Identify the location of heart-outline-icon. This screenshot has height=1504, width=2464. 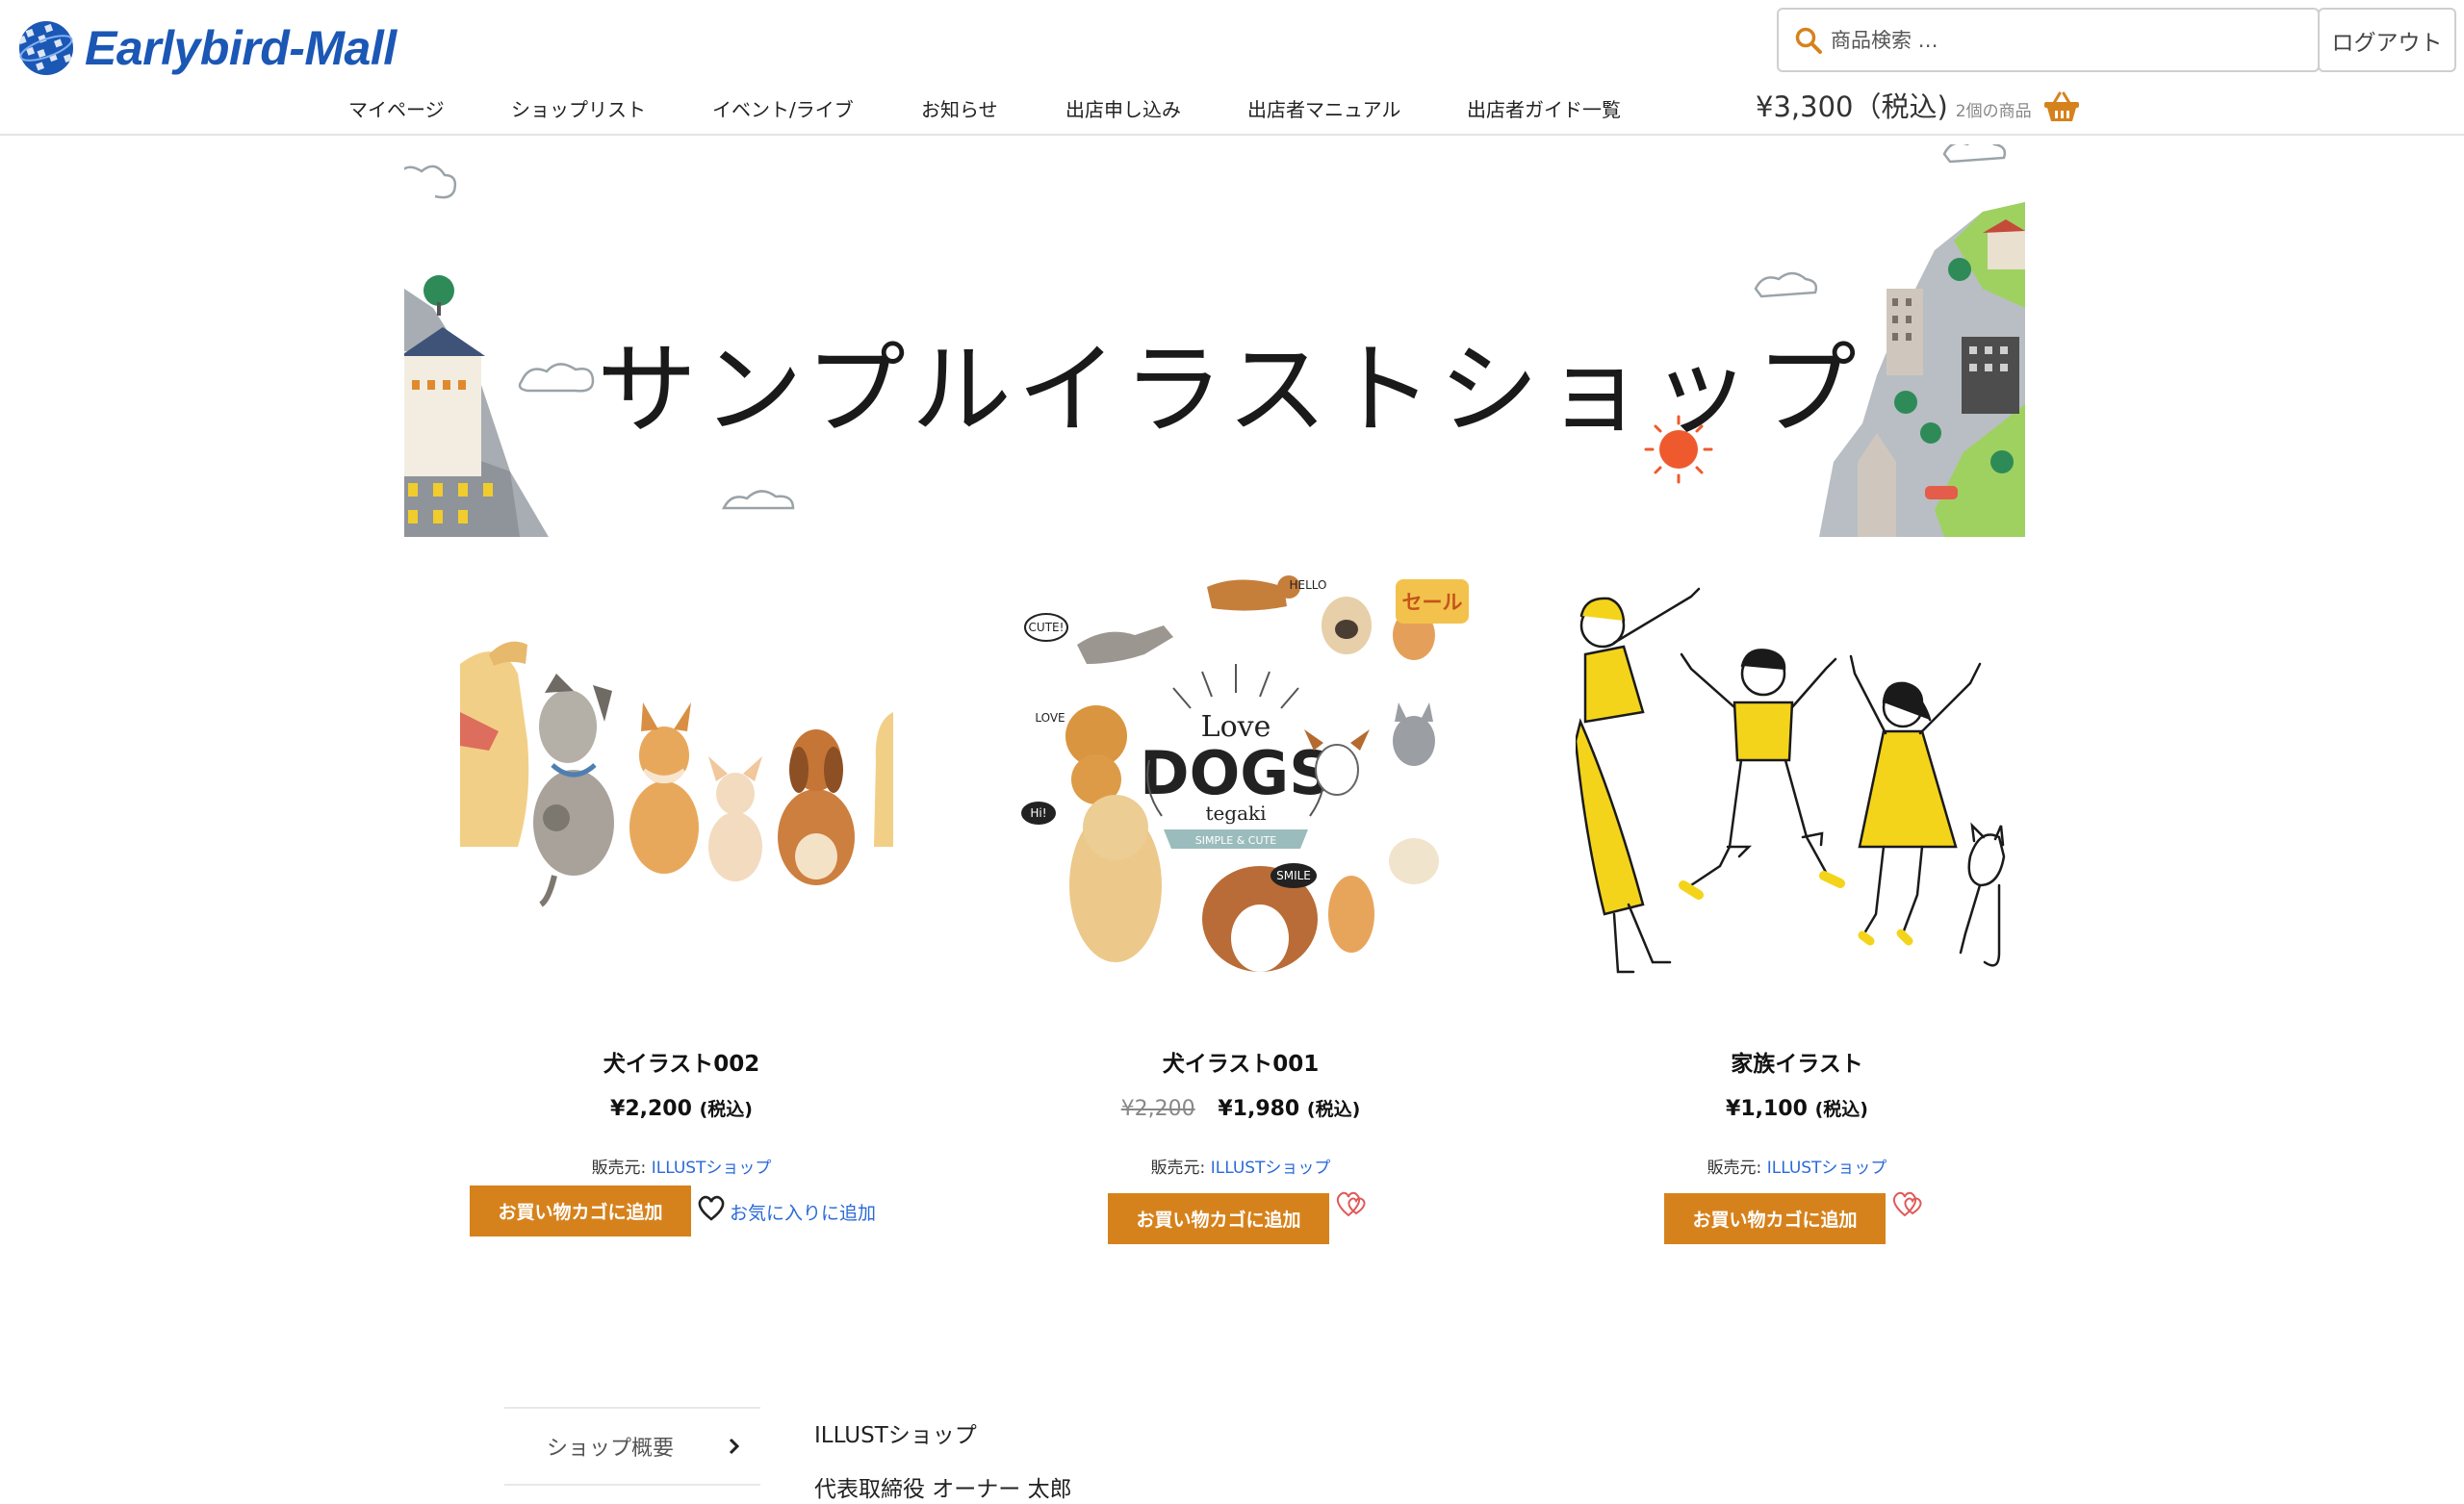
(711, 1208).